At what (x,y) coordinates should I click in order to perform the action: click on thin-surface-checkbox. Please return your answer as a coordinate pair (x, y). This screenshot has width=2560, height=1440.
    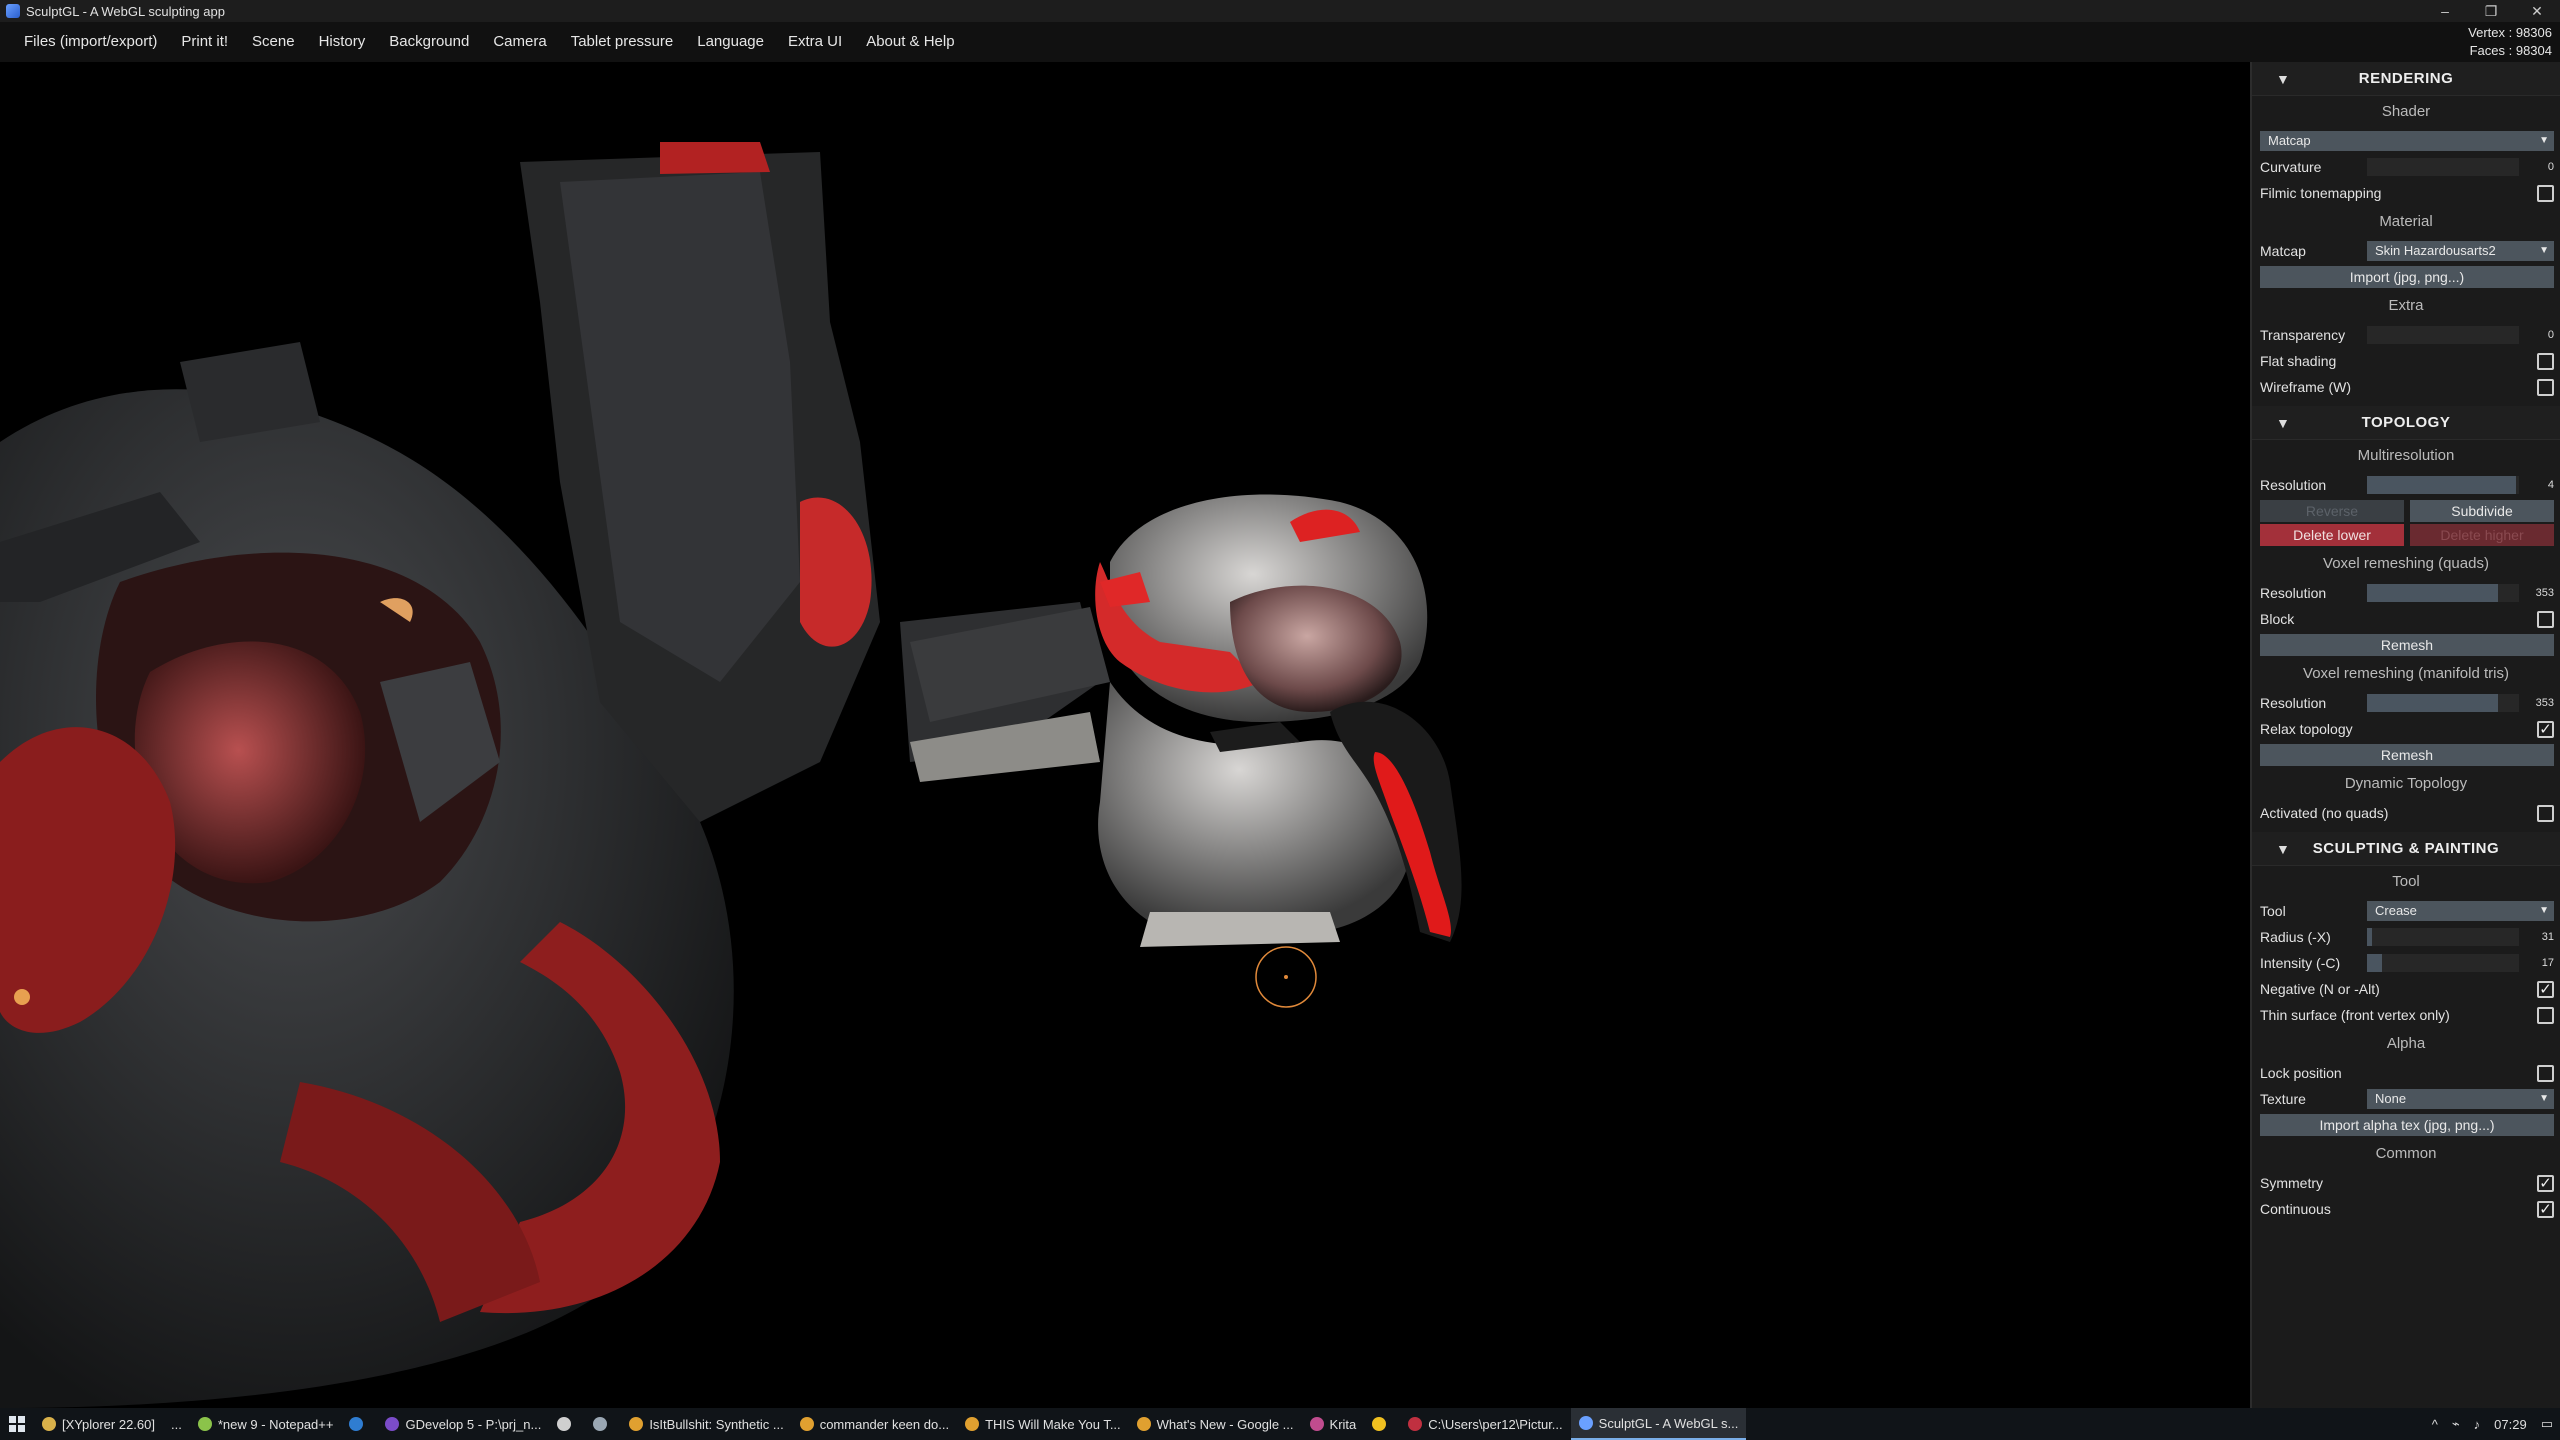
    Looking at the image, I should click on (2545, 1015).